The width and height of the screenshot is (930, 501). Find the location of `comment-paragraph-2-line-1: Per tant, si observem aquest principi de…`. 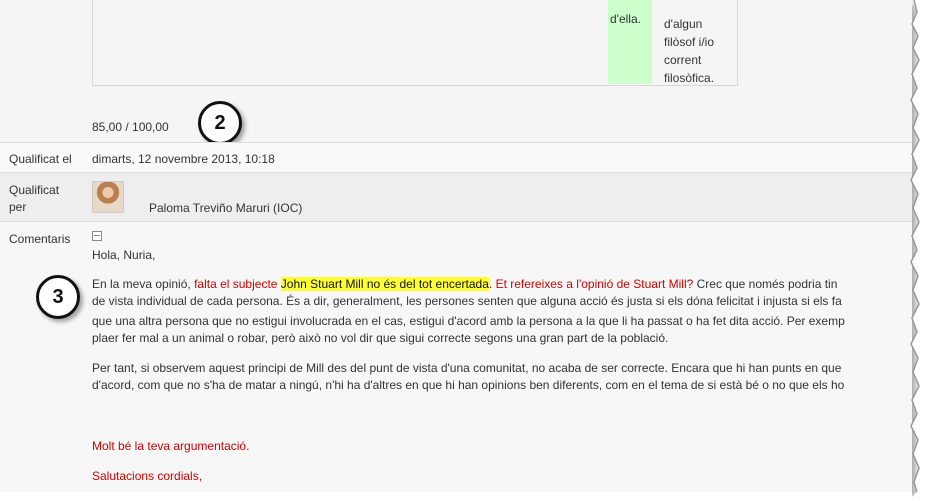

comment-paragraph-2-line-1: Per tant, si observem aquest principi de… is located at coordinates (467, 368).